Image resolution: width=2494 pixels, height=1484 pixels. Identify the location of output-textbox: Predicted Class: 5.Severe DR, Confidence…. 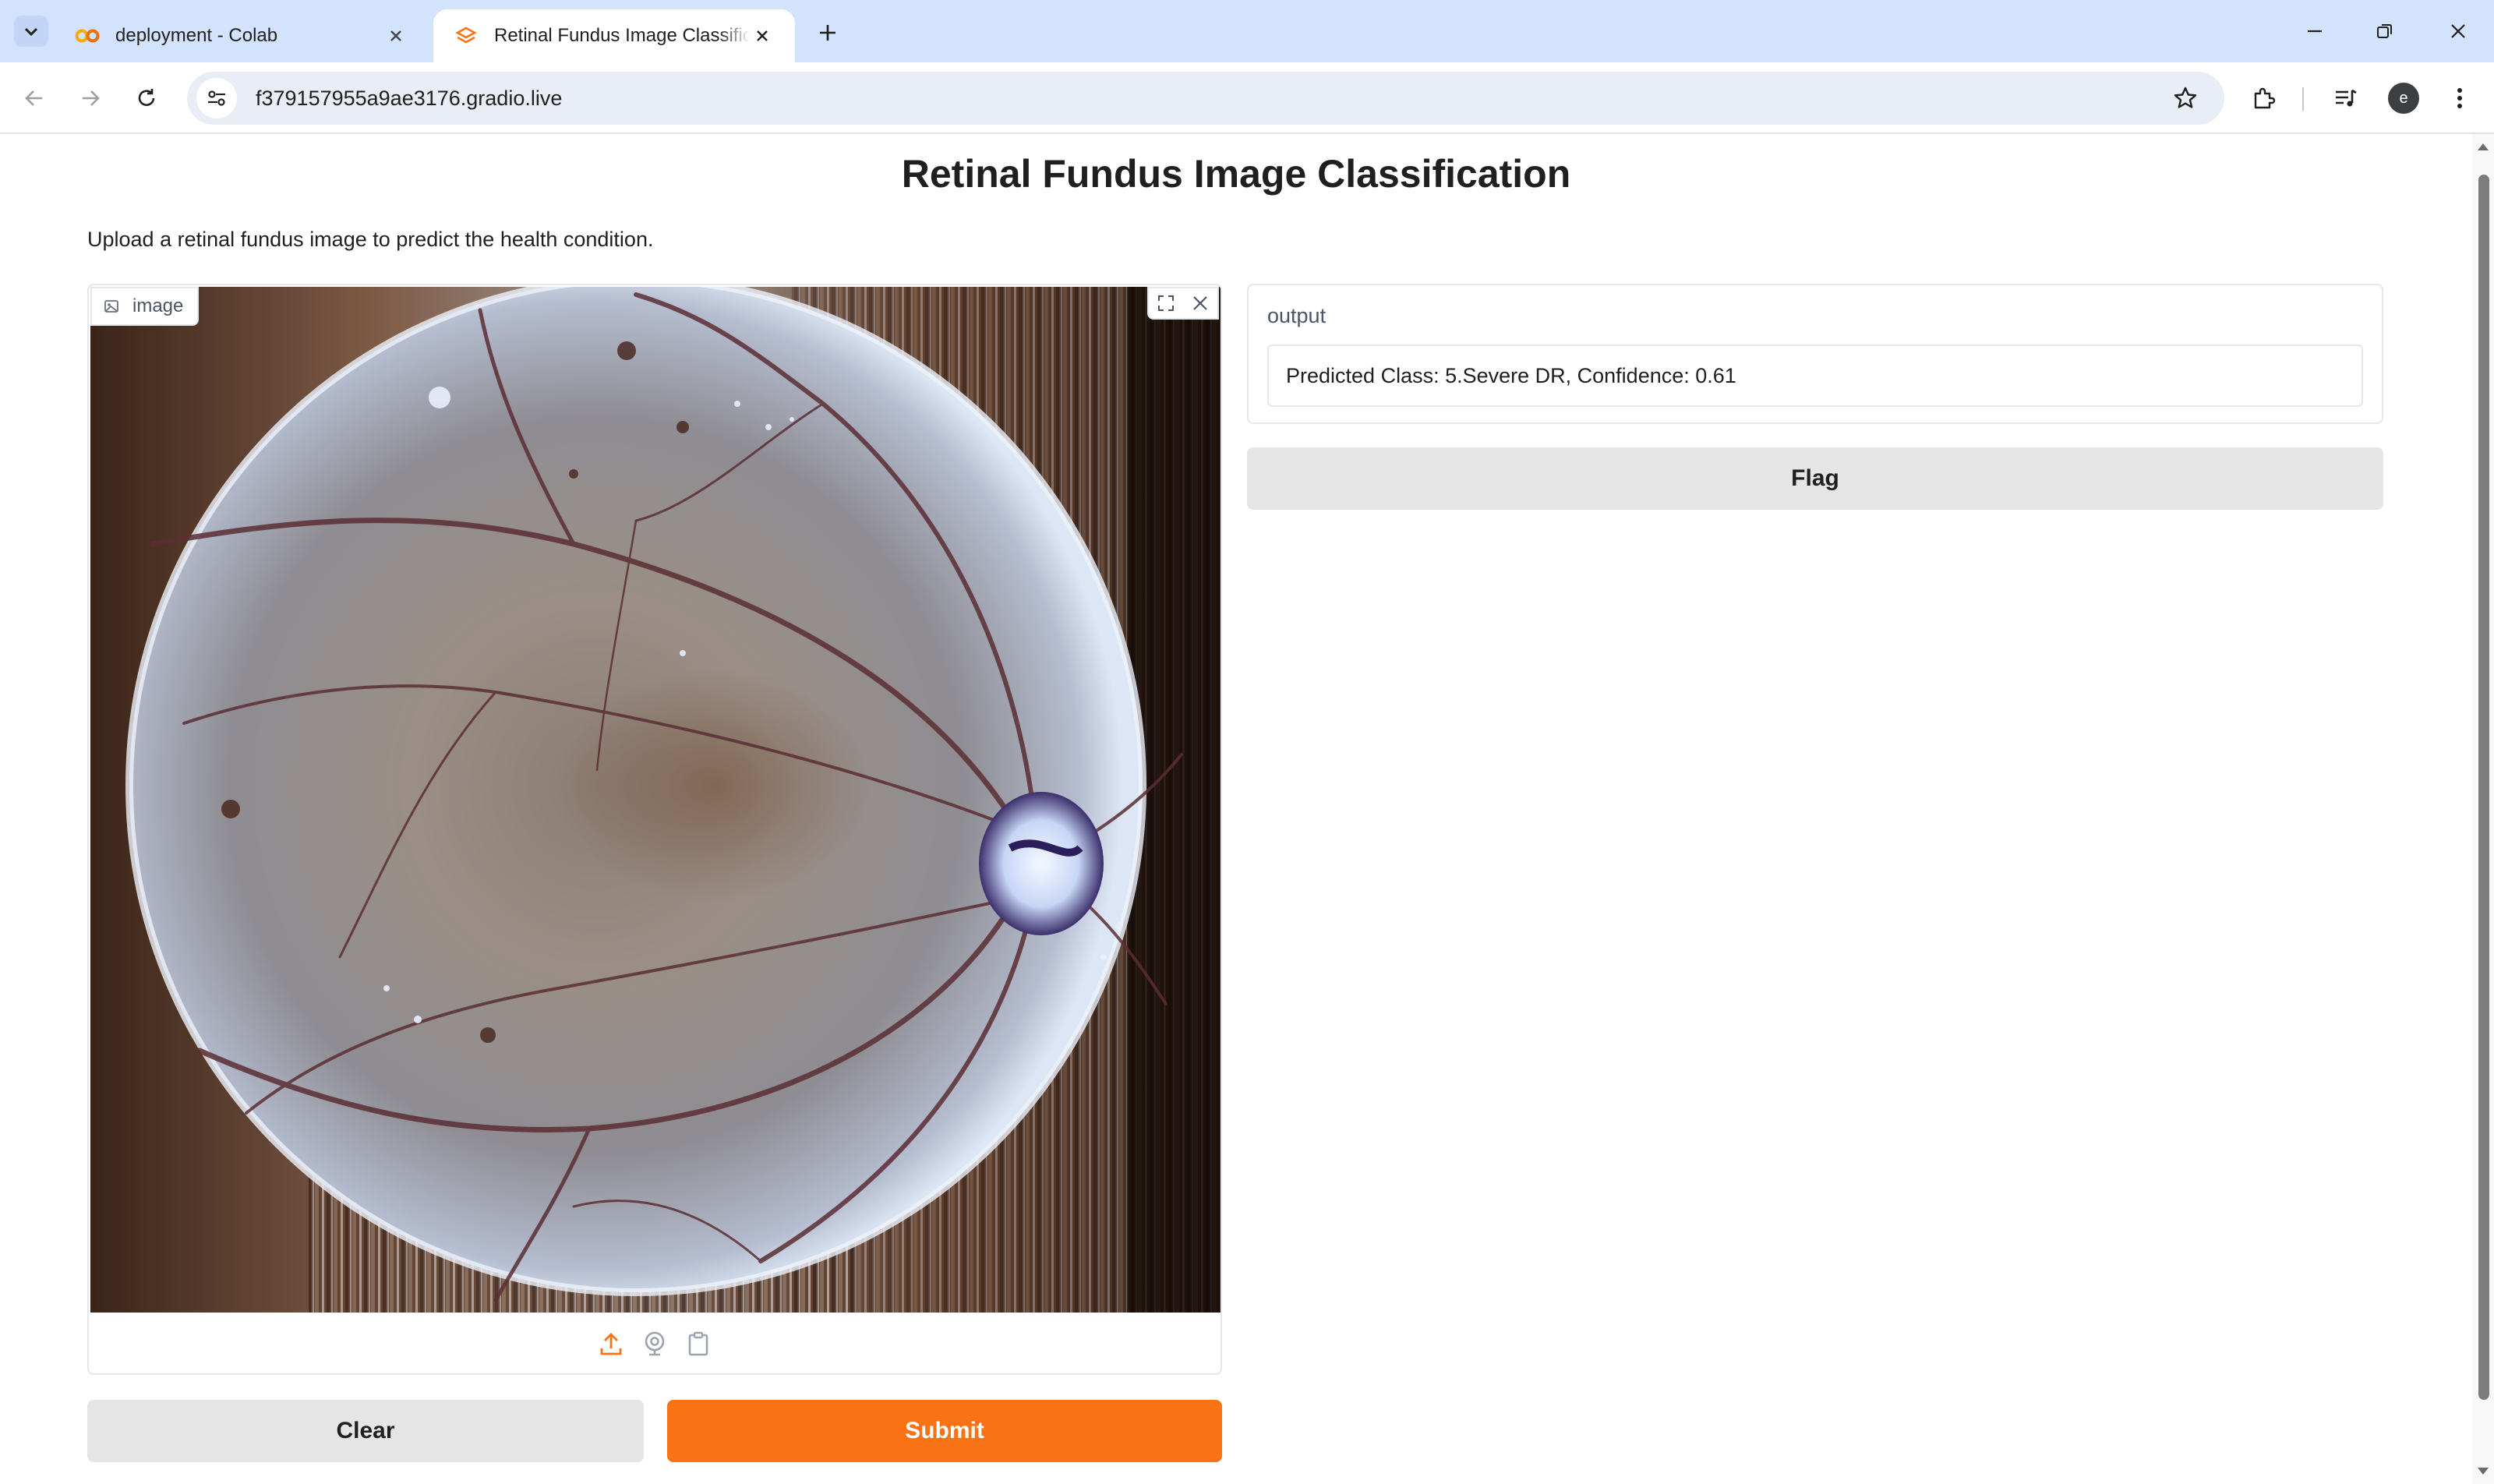
(1815, 375).